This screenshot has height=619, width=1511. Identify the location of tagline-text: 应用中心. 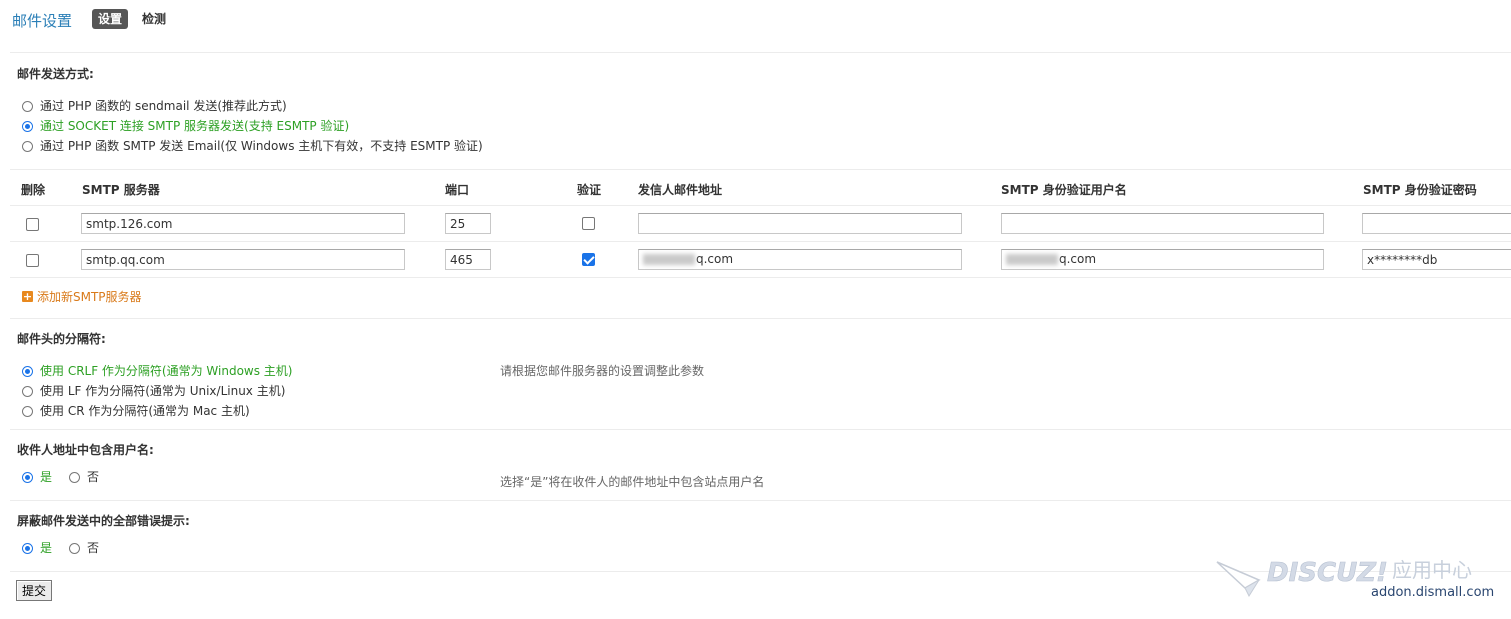
(1432, 570).